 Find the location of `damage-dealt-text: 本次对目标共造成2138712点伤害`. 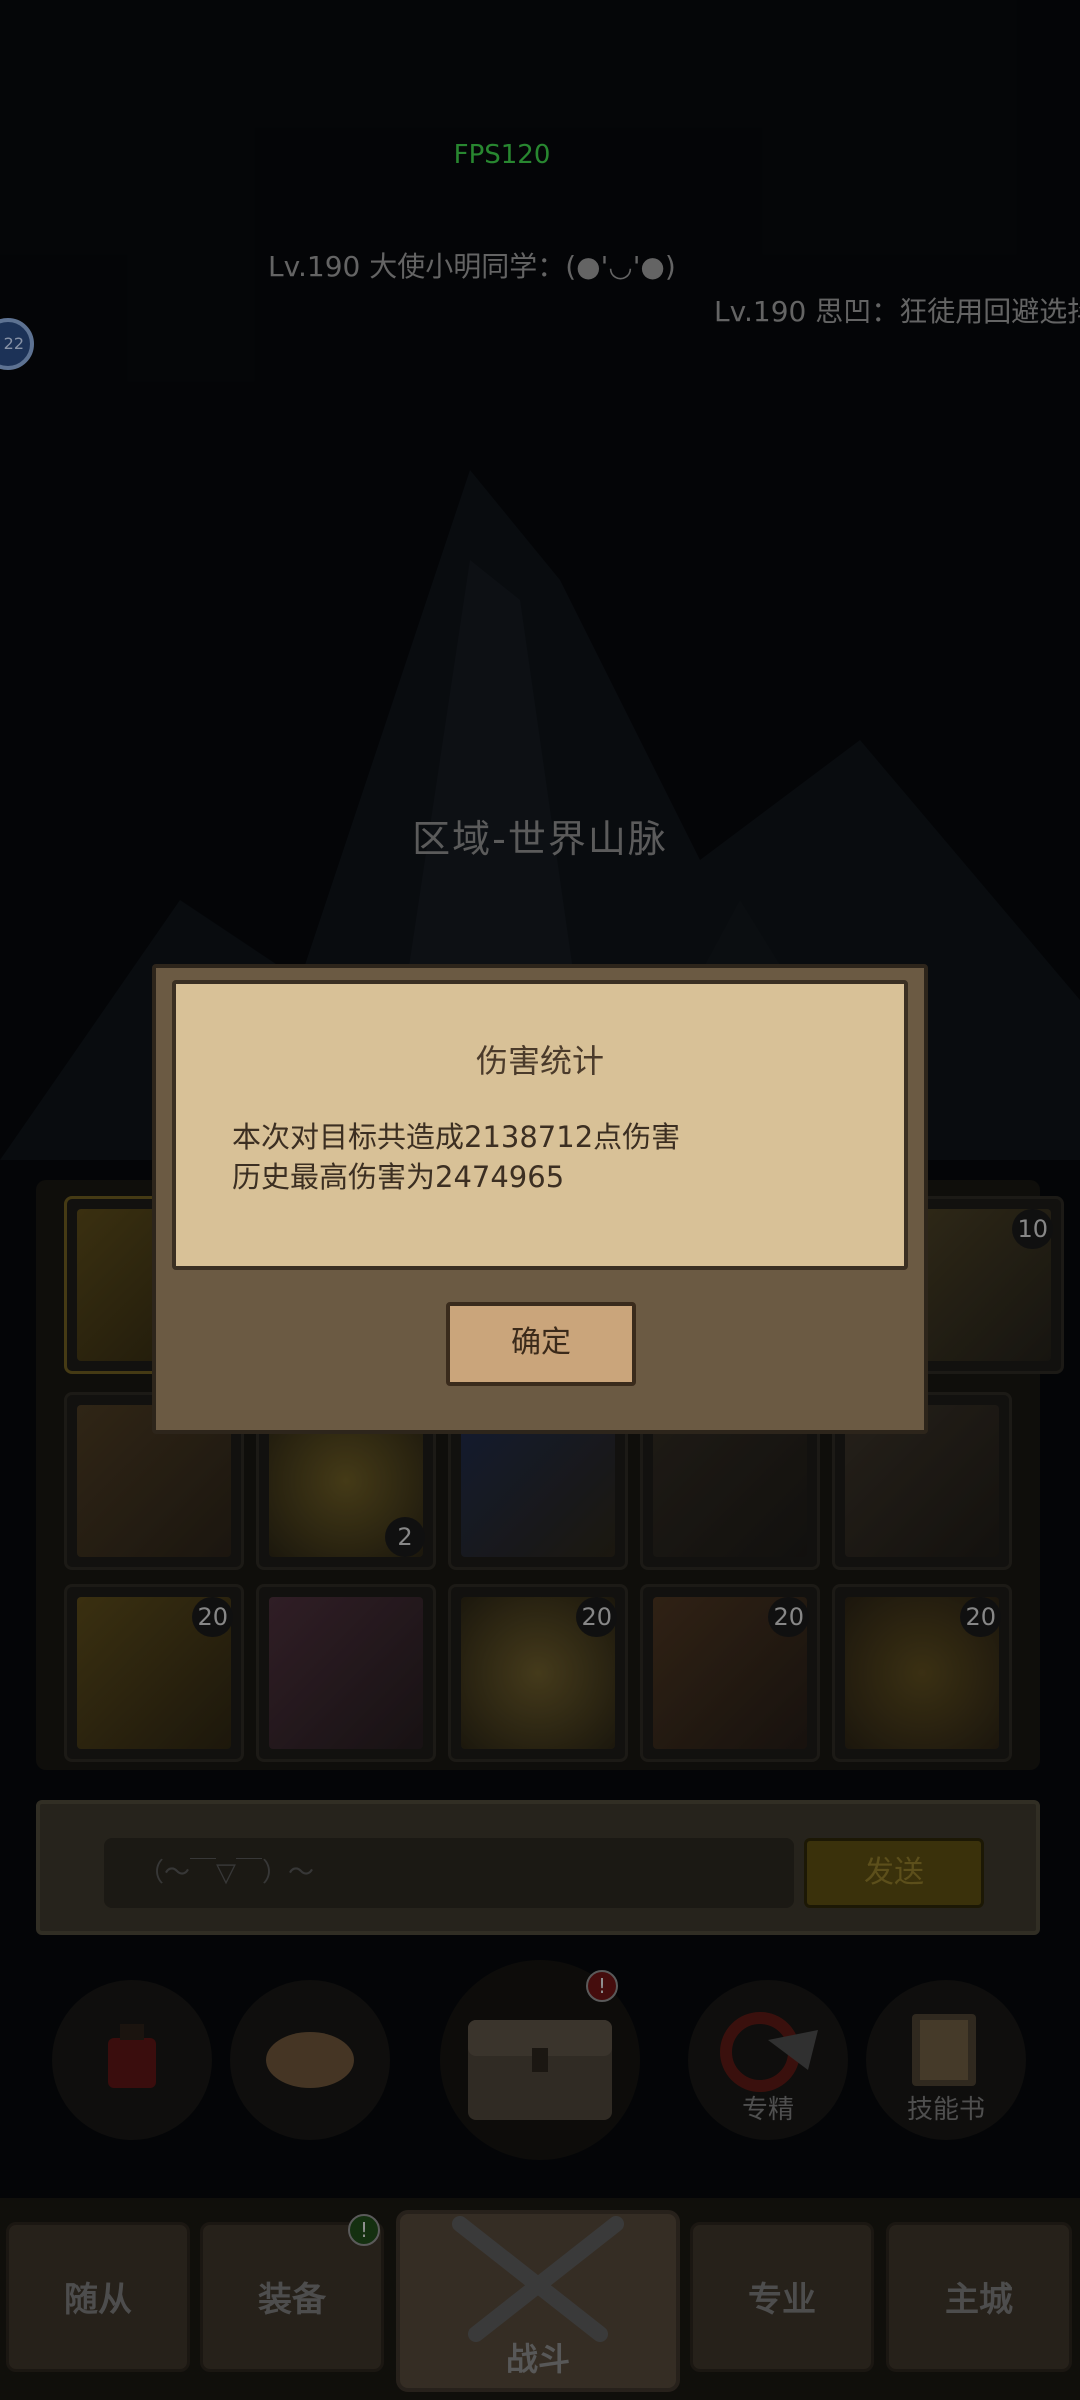

damage-dealt-text: 本次对目标共造成2138712点伤害 is located at coordinates (456, 1137).